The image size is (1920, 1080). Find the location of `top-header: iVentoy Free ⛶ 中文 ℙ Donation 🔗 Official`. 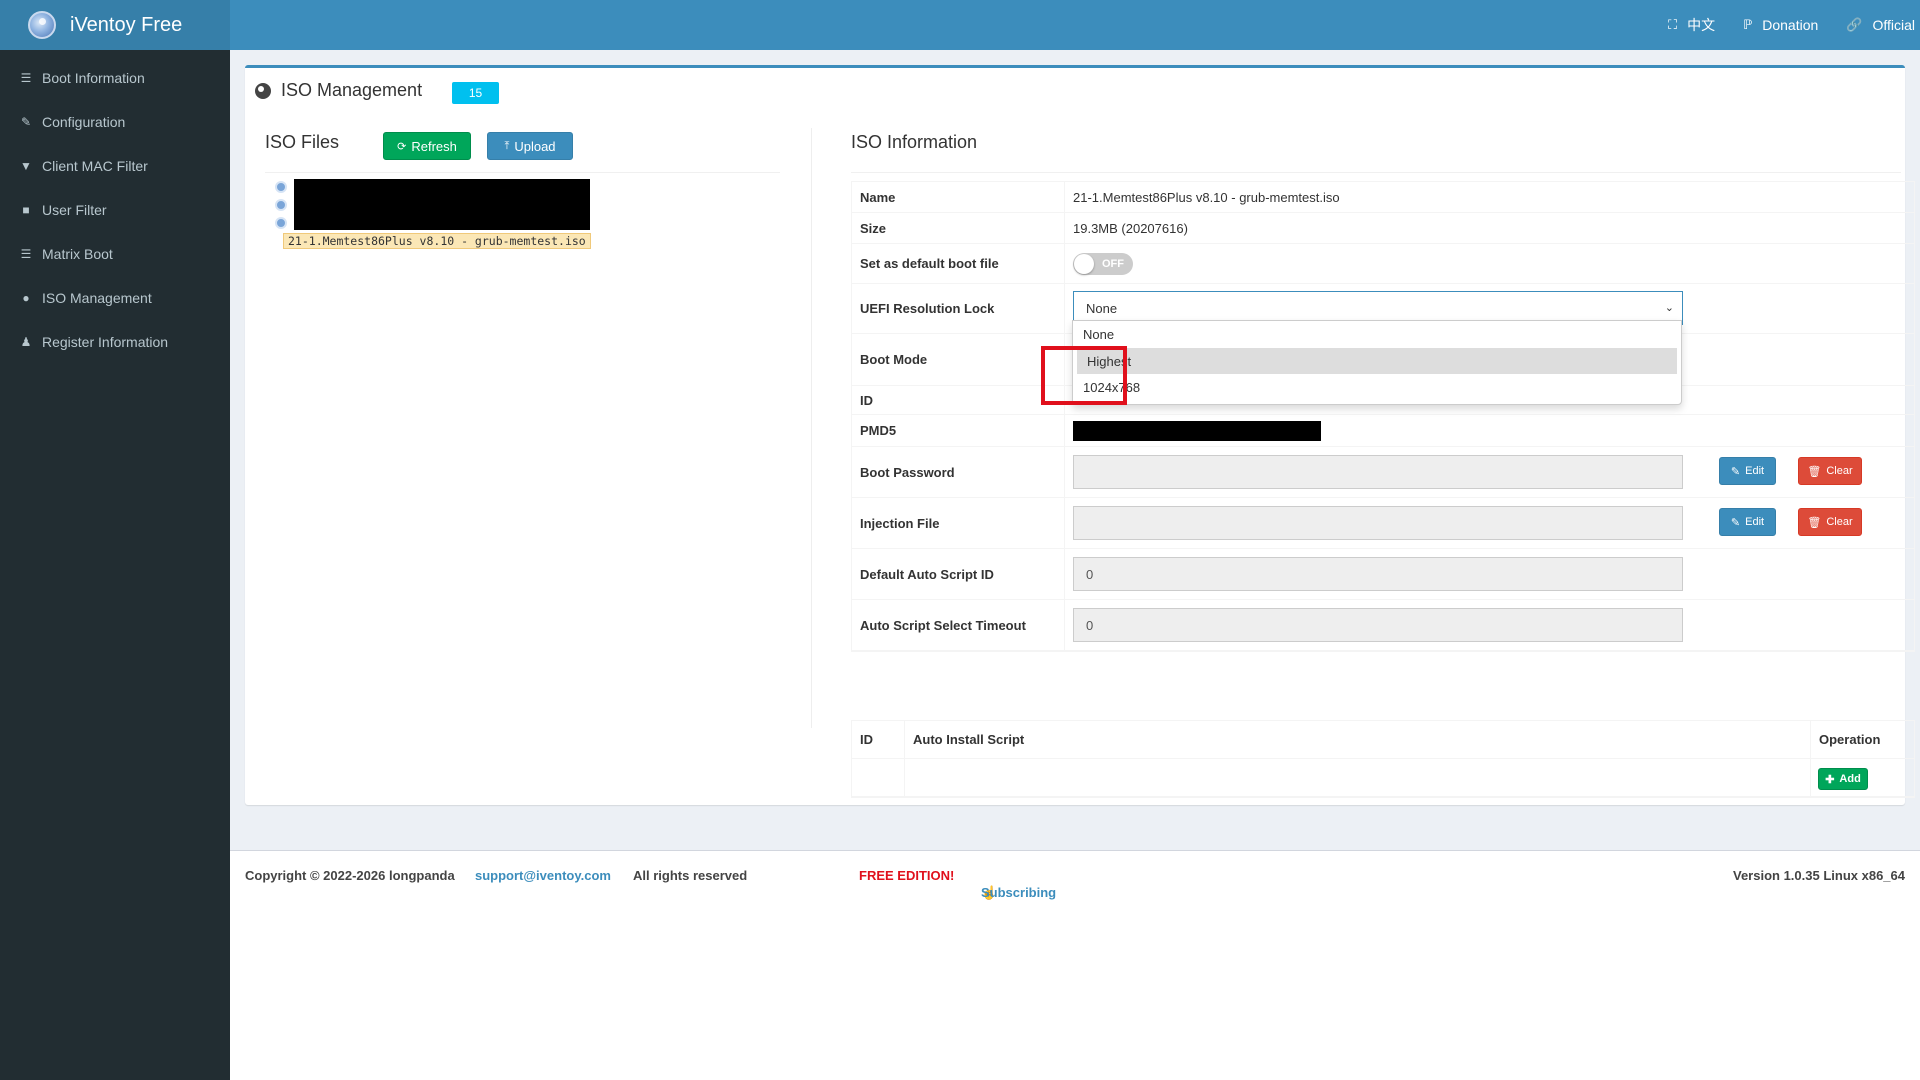

top-header: iVentoy Free ⛶ 中文 ℙ Donation 🔗 Official is located at coordinates (960, 25).